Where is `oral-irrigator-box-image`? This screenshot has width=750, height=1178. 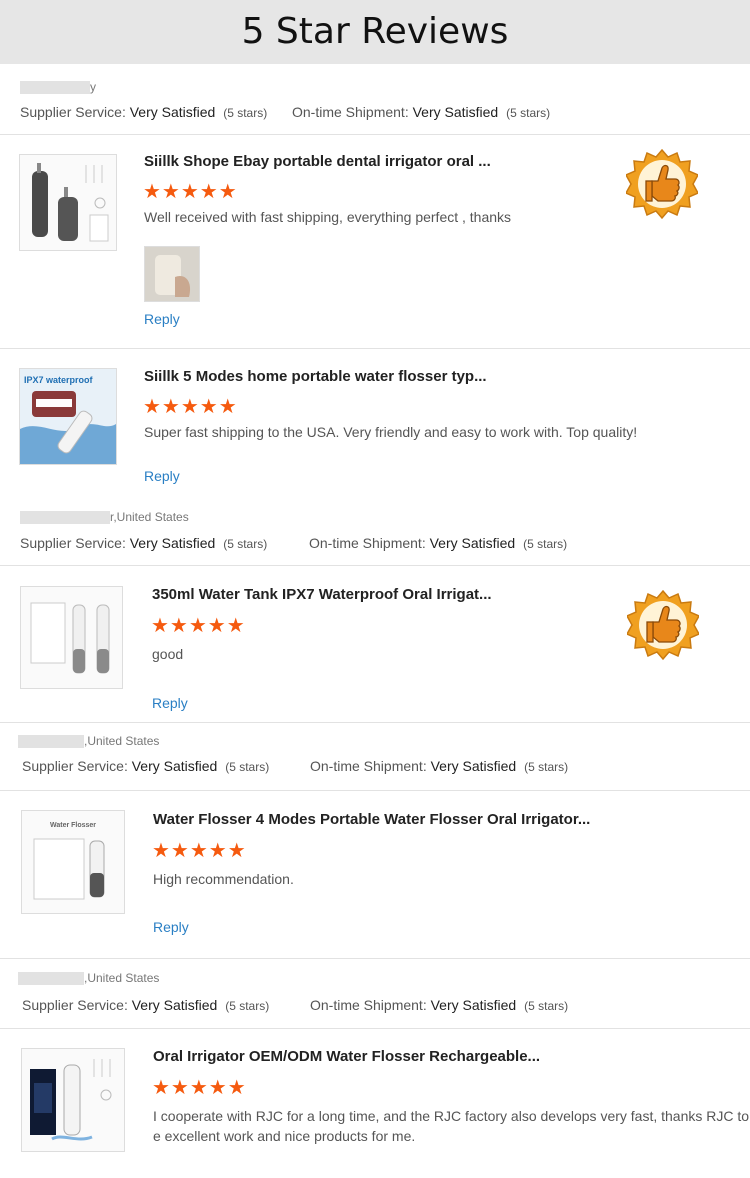
oral-irrigator-box-image is located at coordinates (73, 1100).